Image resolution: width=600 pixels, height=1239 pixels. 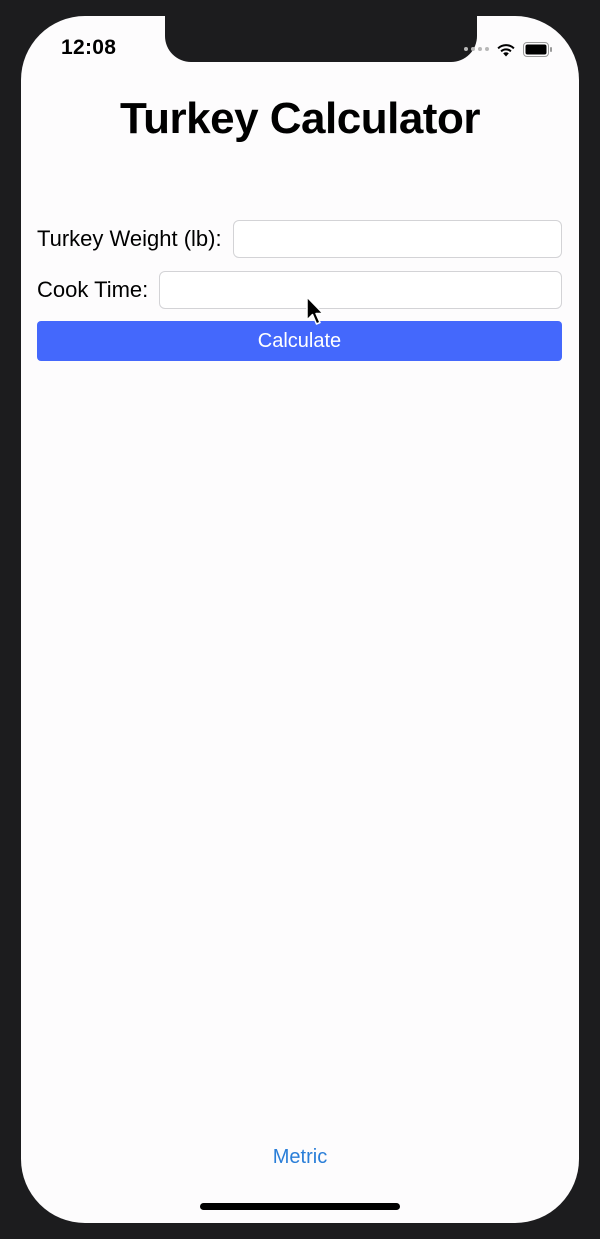 I want to click on page-title: Turkey Calculator, so click(x=300, y=118).